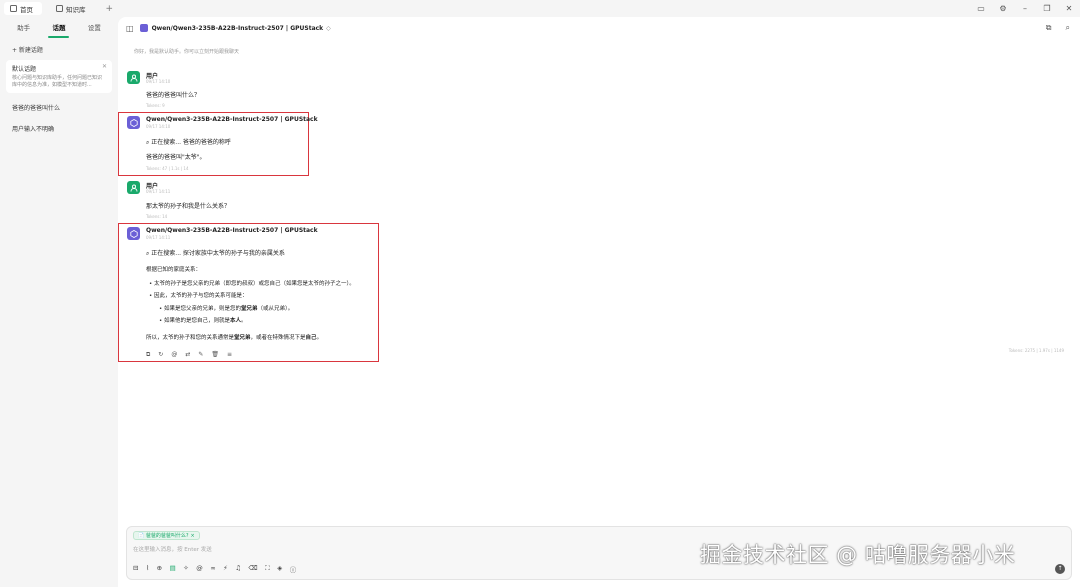  Describe the element at coordinates (192, 536) in the screenshot. I see `close-icon: ×` at that location.